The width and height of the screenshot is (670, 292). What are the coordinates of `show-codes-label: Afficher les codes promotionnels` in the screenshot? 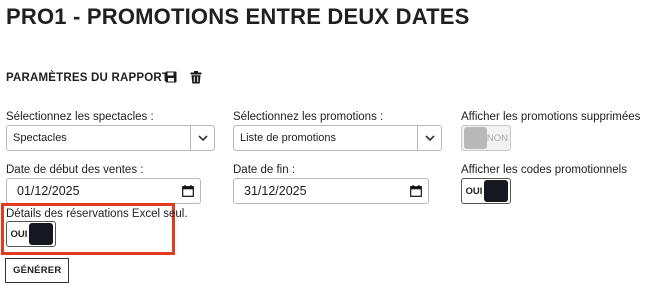 It's located at (544, 170).